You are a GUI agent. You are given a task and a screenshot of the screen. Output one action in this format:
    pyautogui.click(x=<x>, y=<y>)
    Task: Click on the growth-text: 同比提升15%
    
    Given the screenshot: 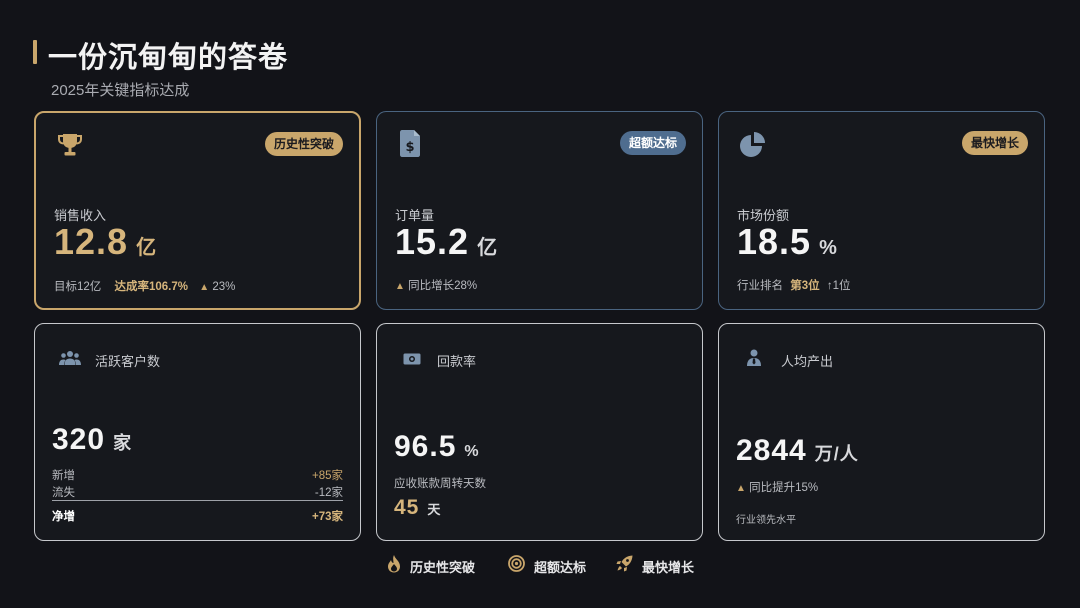 What is the action you would take?
    pyautogui.click(x=784, y=488)
    